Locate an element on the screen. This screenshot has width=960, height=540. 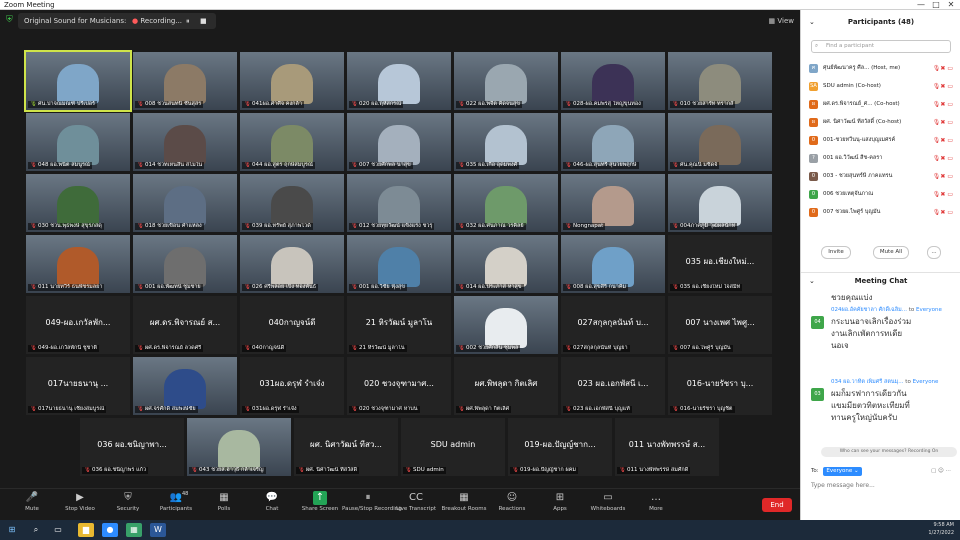
video-tile: 016-นายรัชรา บุ... 🎙016-นายรัชรา บุญชิต is located at coordinates (720, 386).